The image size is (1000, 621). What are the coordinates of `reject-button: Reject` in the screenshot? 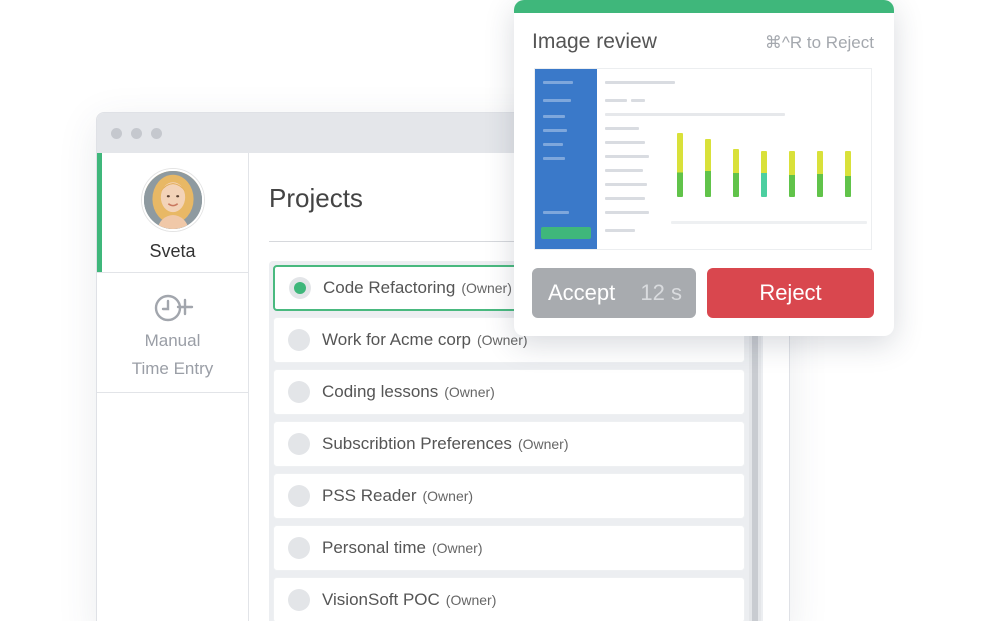 It's located at (790, 293).